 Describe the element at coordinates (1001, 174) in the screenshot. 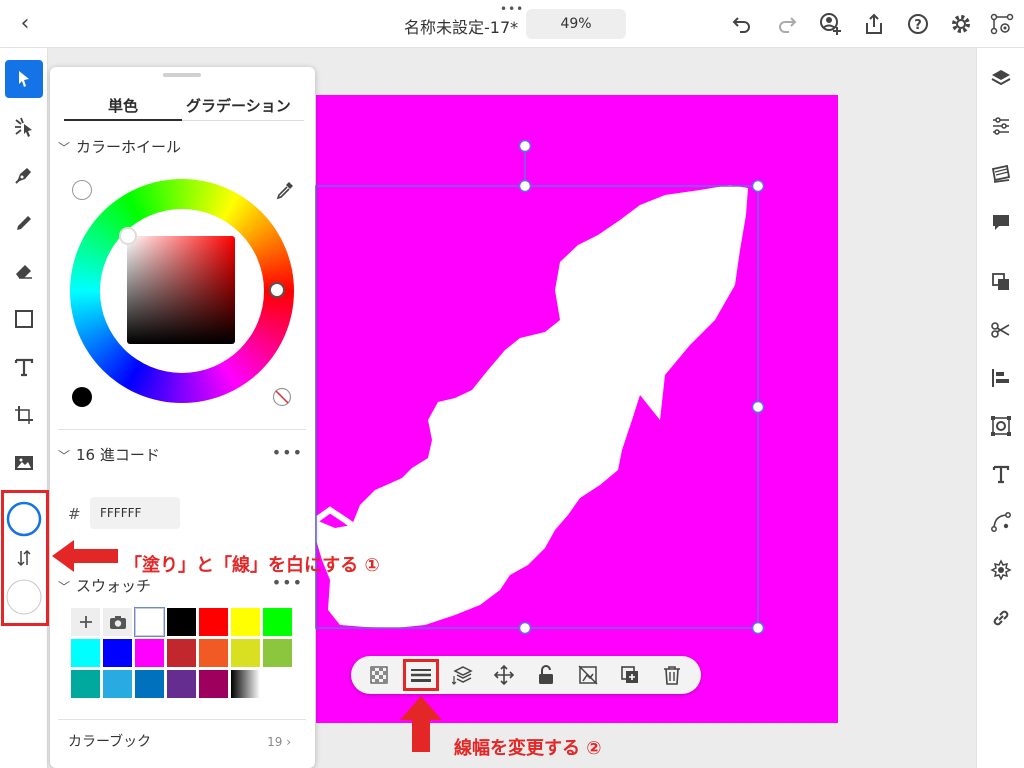

I see `libraries-icon` at that location.